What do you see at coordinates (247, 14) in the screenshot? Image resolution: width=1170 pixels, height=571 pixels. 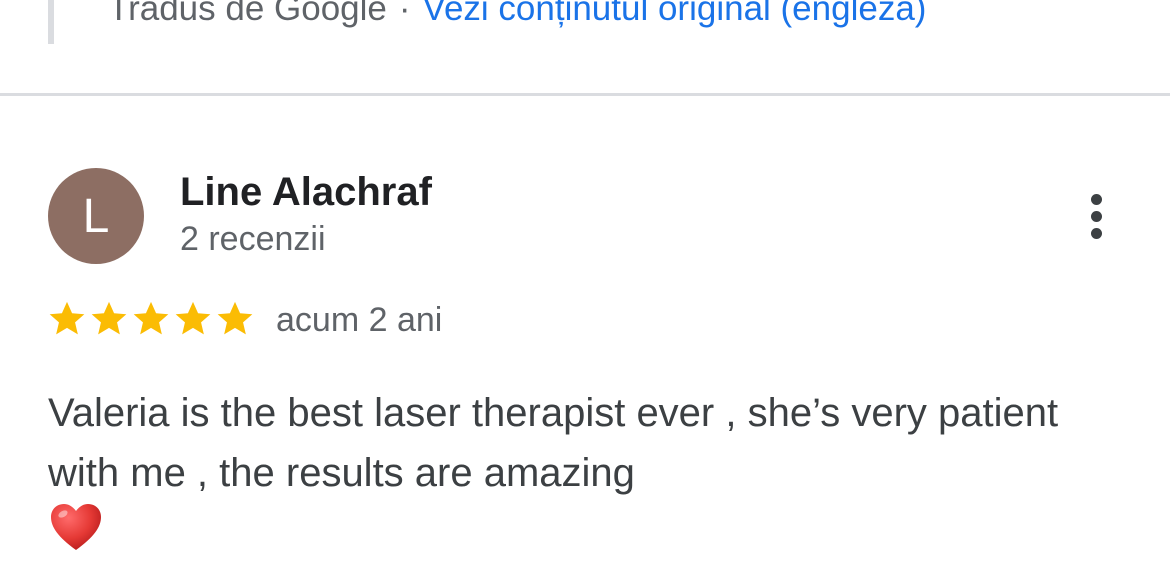 I see `translated-by-label: Tradus de Google` at bounding box center [247, 14].